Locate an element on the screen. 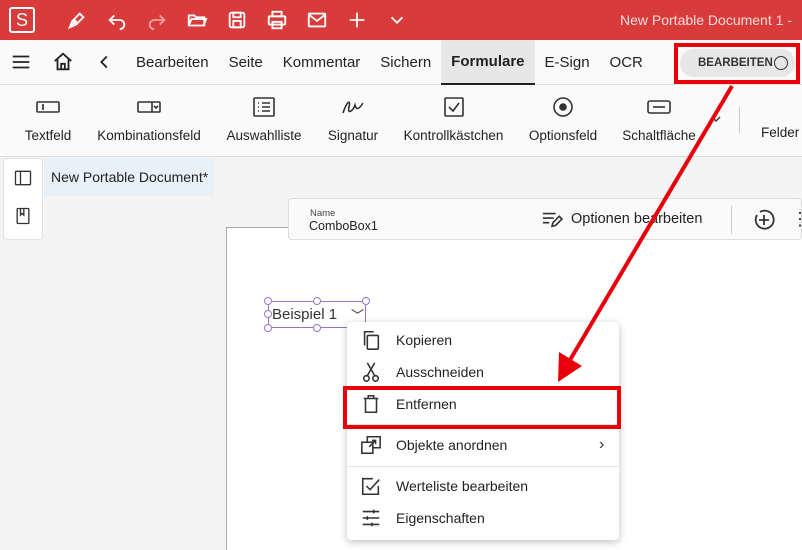 This screenshot has height=550, width=802. undo-icon is located at coordinates (117, 20).